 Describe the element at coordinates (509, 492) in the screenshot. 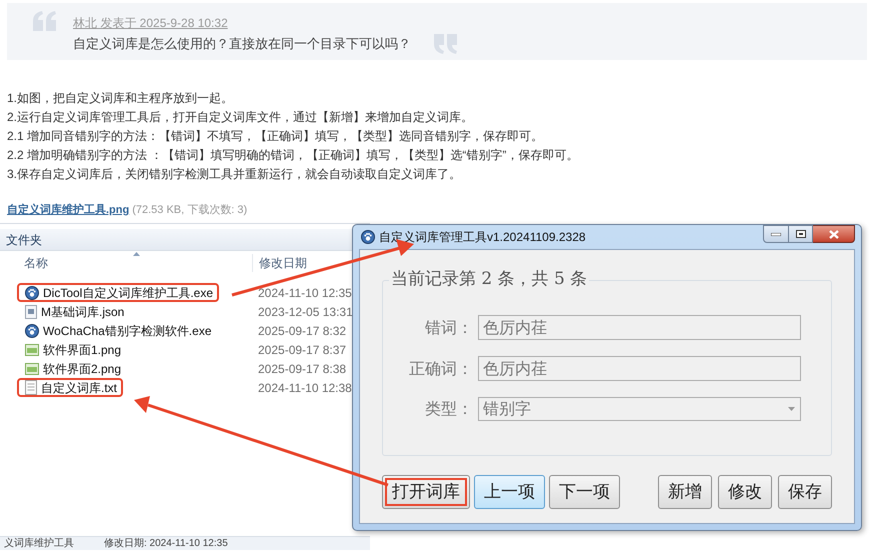

I see `dialog-button: 上一项` at that location.